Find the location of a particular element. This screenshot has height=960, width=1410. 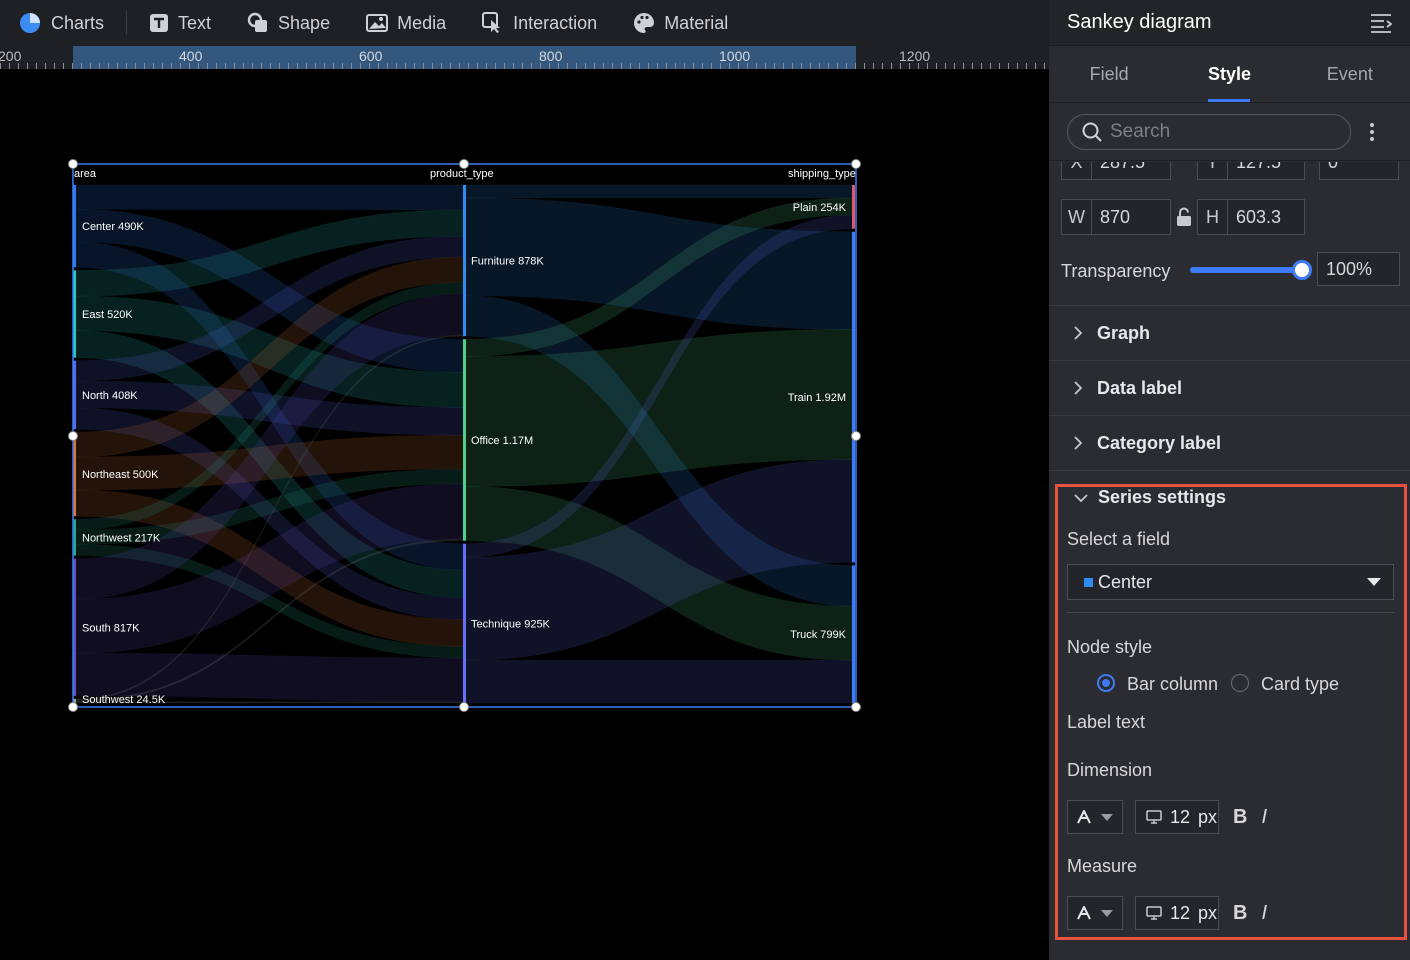

measure-italic-button: I is located at coordinates (1264, 913).